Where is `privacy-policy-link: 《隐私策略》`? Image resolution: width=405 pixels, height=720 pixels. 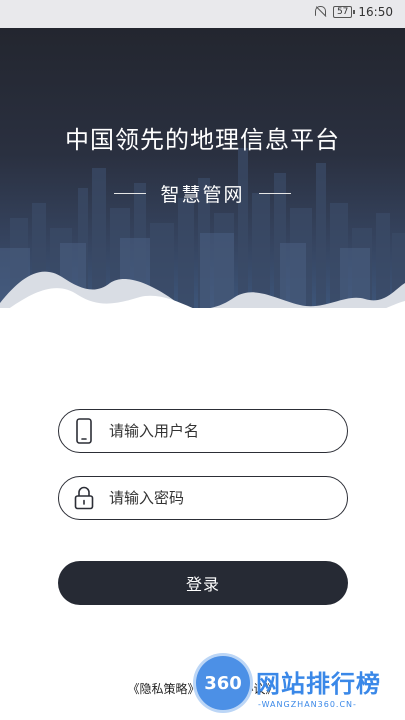 privacy-policy-link: 《隐私策略》 is located at coordinates (163, 688).